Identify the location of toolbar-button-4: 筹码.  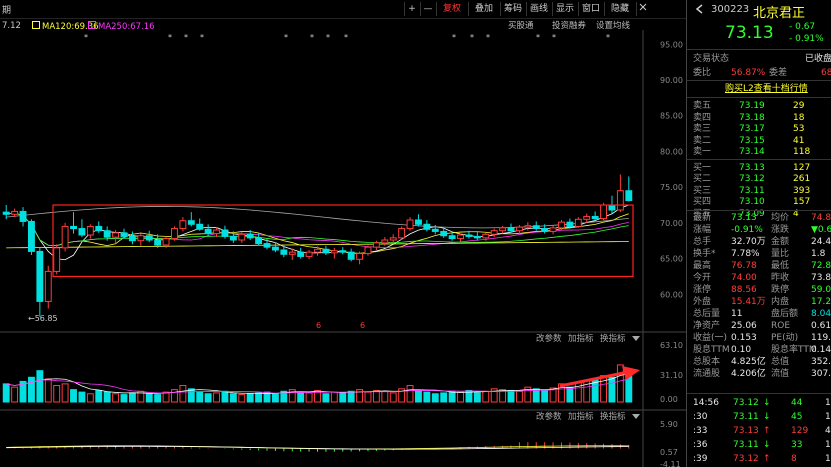
(512, 9).